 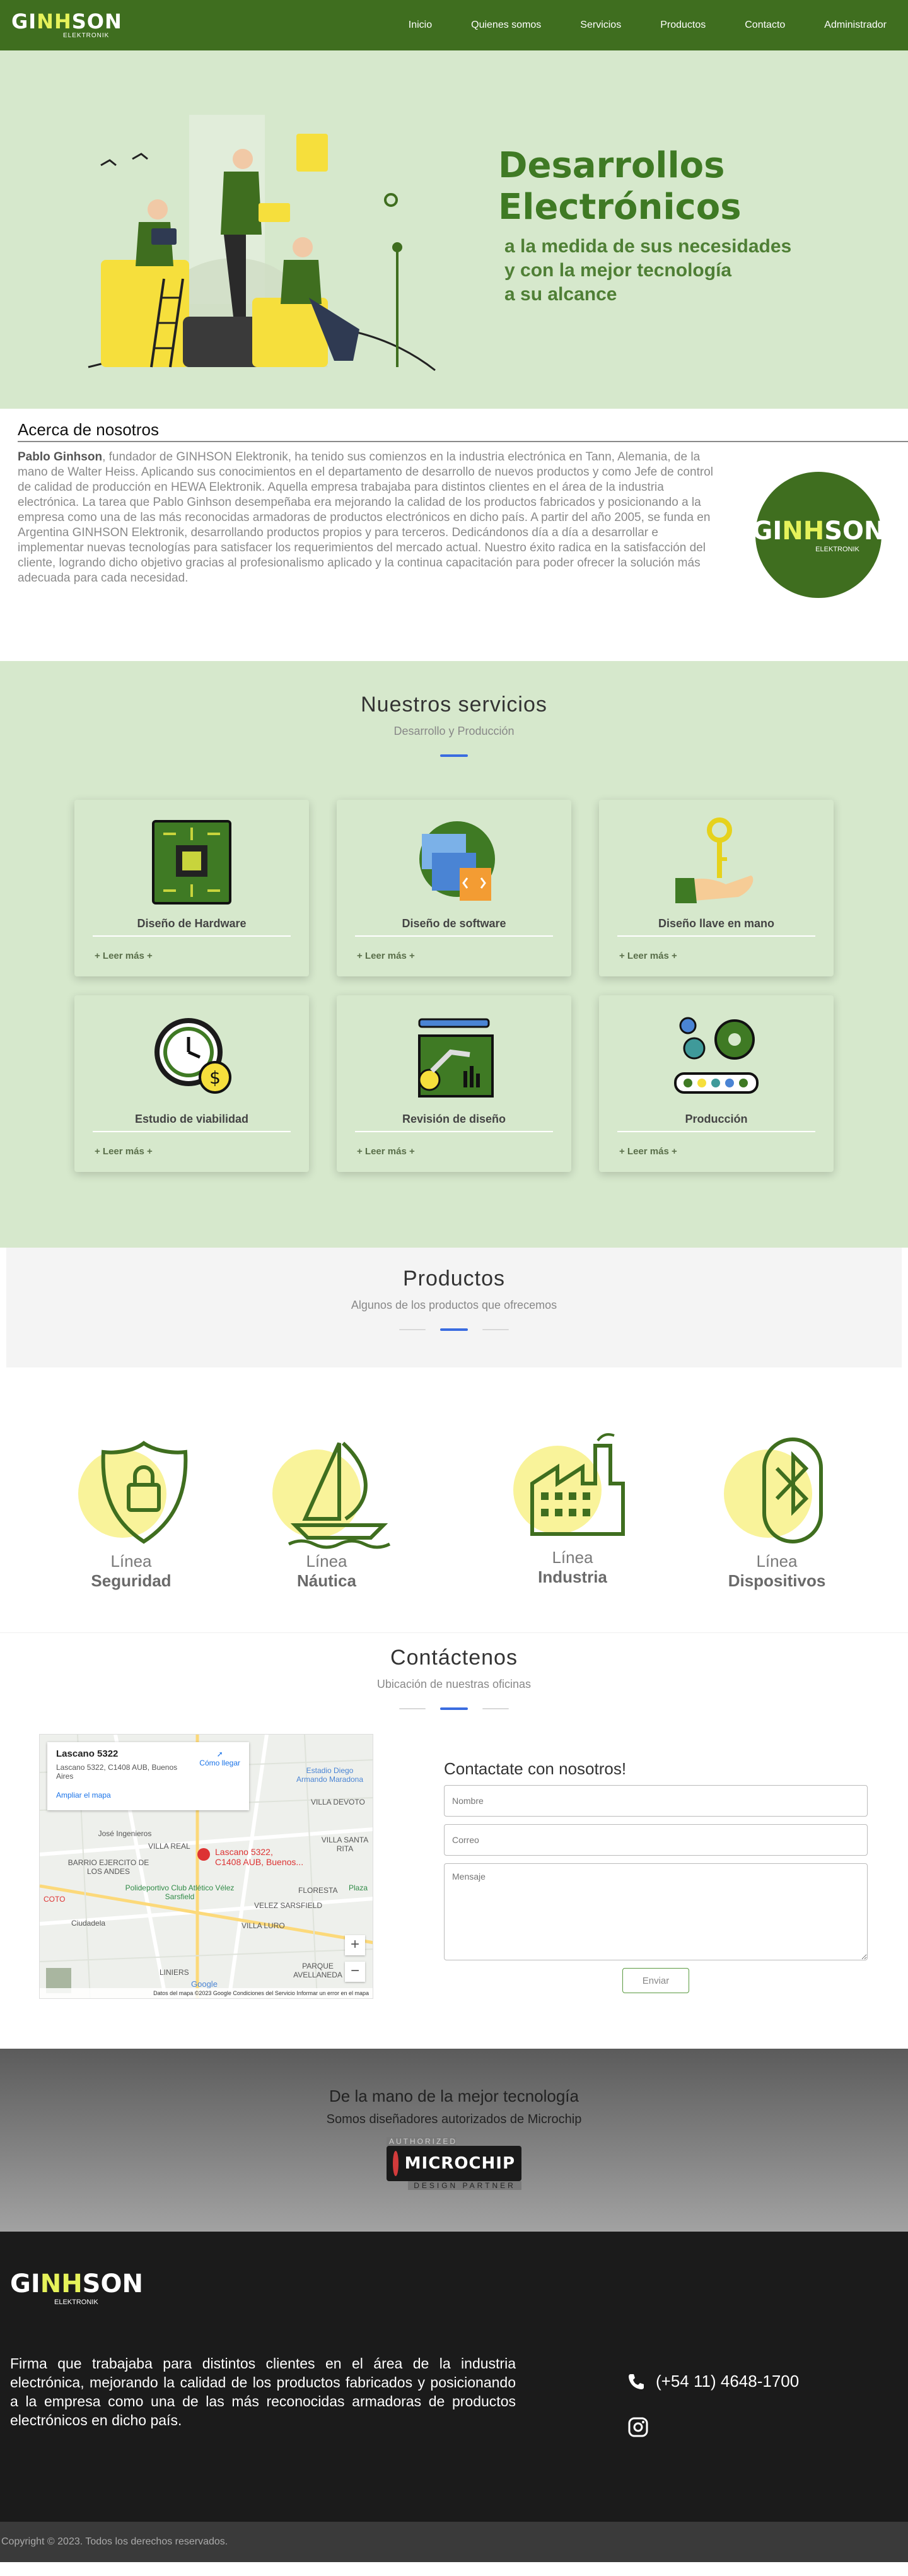 What do you see at coordinates (192, 923) in the screenshot?
I see `service-card-title: Diseño de Hardware` at bounding box center [192, 923].